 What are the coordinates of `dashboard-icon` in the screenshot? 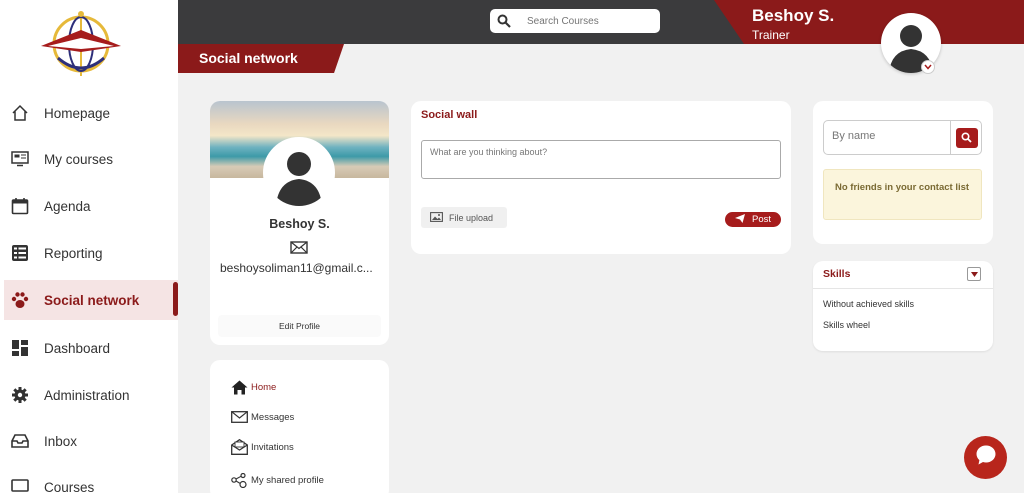 It's located at (20, 348).